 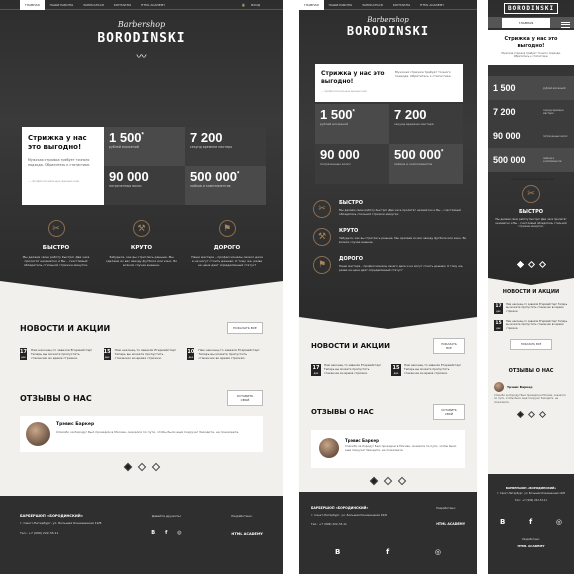 What do you see at coordinates (504, 88) in the screenshot?
I see `stat-value: 1 500` at bounding box center [504, 88].